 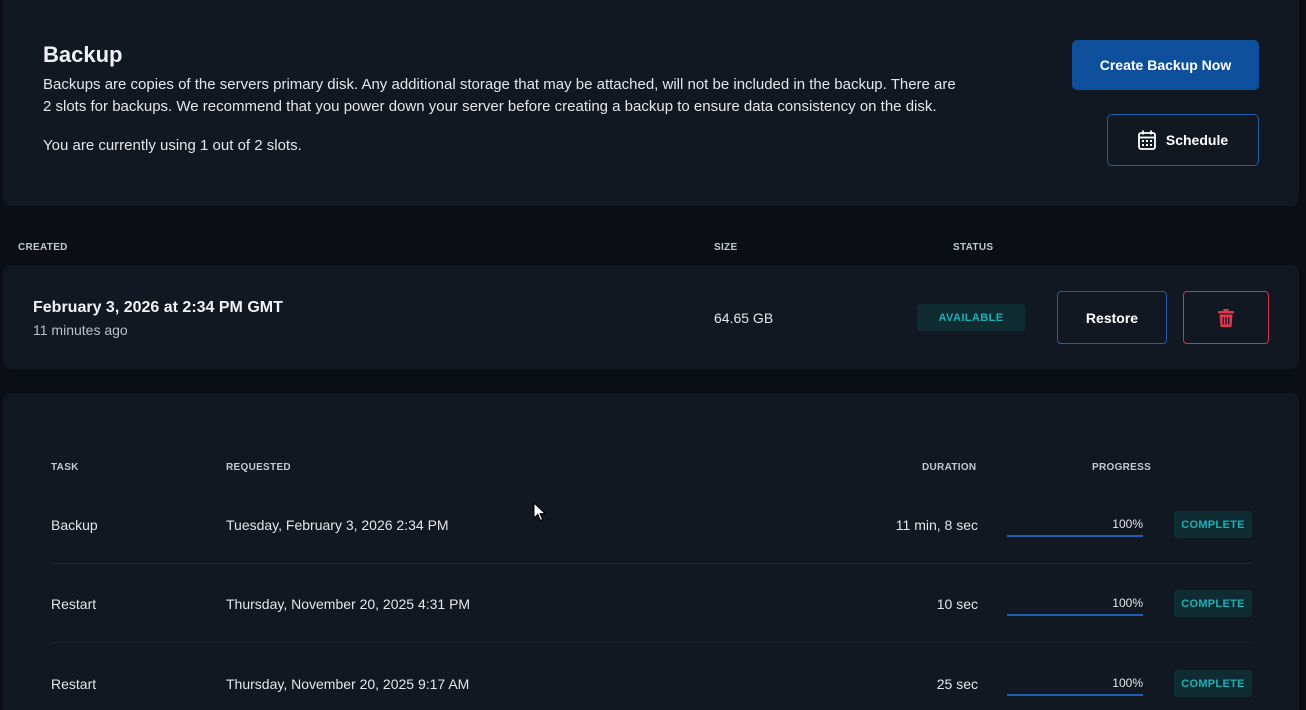 I want to click on schedule-button: Schedule, so click(x=1183, y=140).